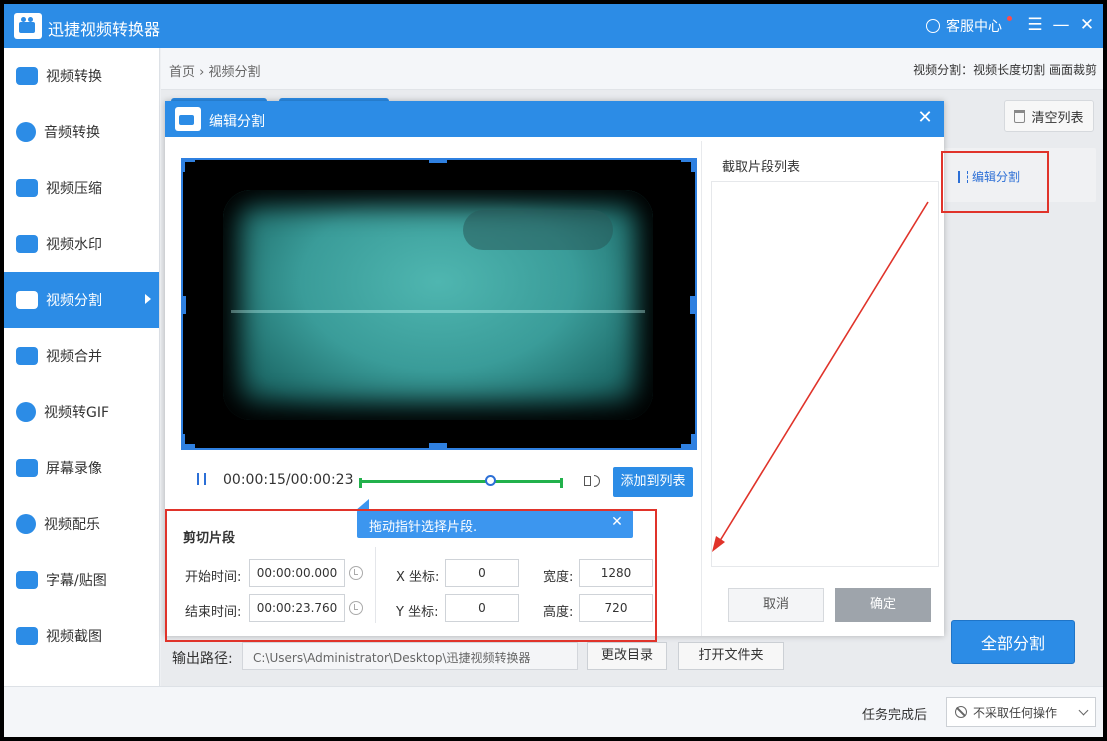 Image resolution: width=1107 pixels, height=741 pixels. I want to click on crop-handle-top-left-v, so click(183, 165).